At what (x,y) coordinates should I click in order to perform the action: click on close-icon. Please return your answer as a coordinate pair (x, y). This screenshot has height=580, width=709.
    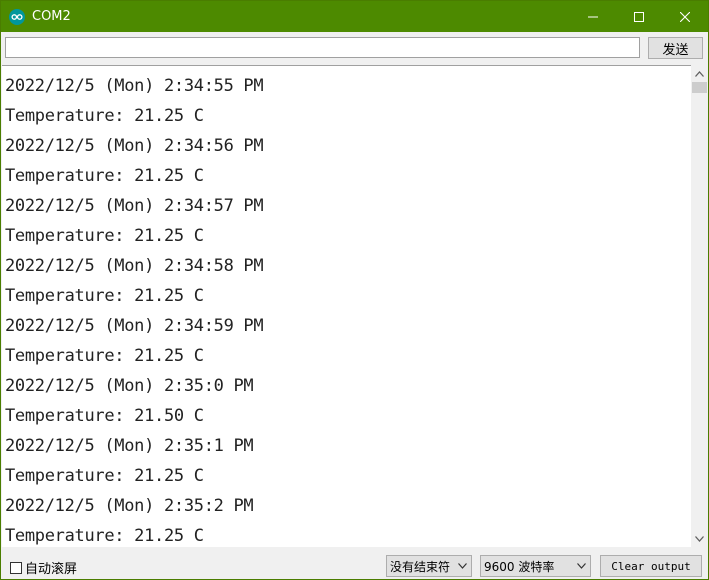
    Looking at the image, I should click on (685, 16).